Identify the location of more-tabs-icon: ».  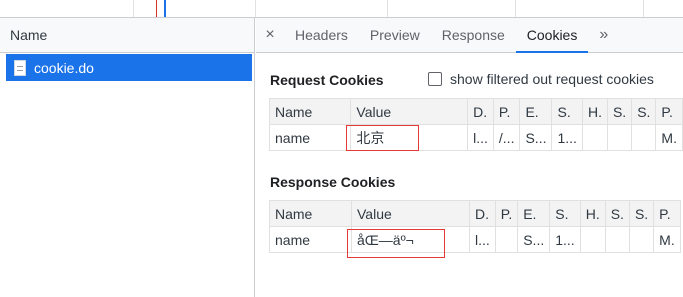
(598, 35).